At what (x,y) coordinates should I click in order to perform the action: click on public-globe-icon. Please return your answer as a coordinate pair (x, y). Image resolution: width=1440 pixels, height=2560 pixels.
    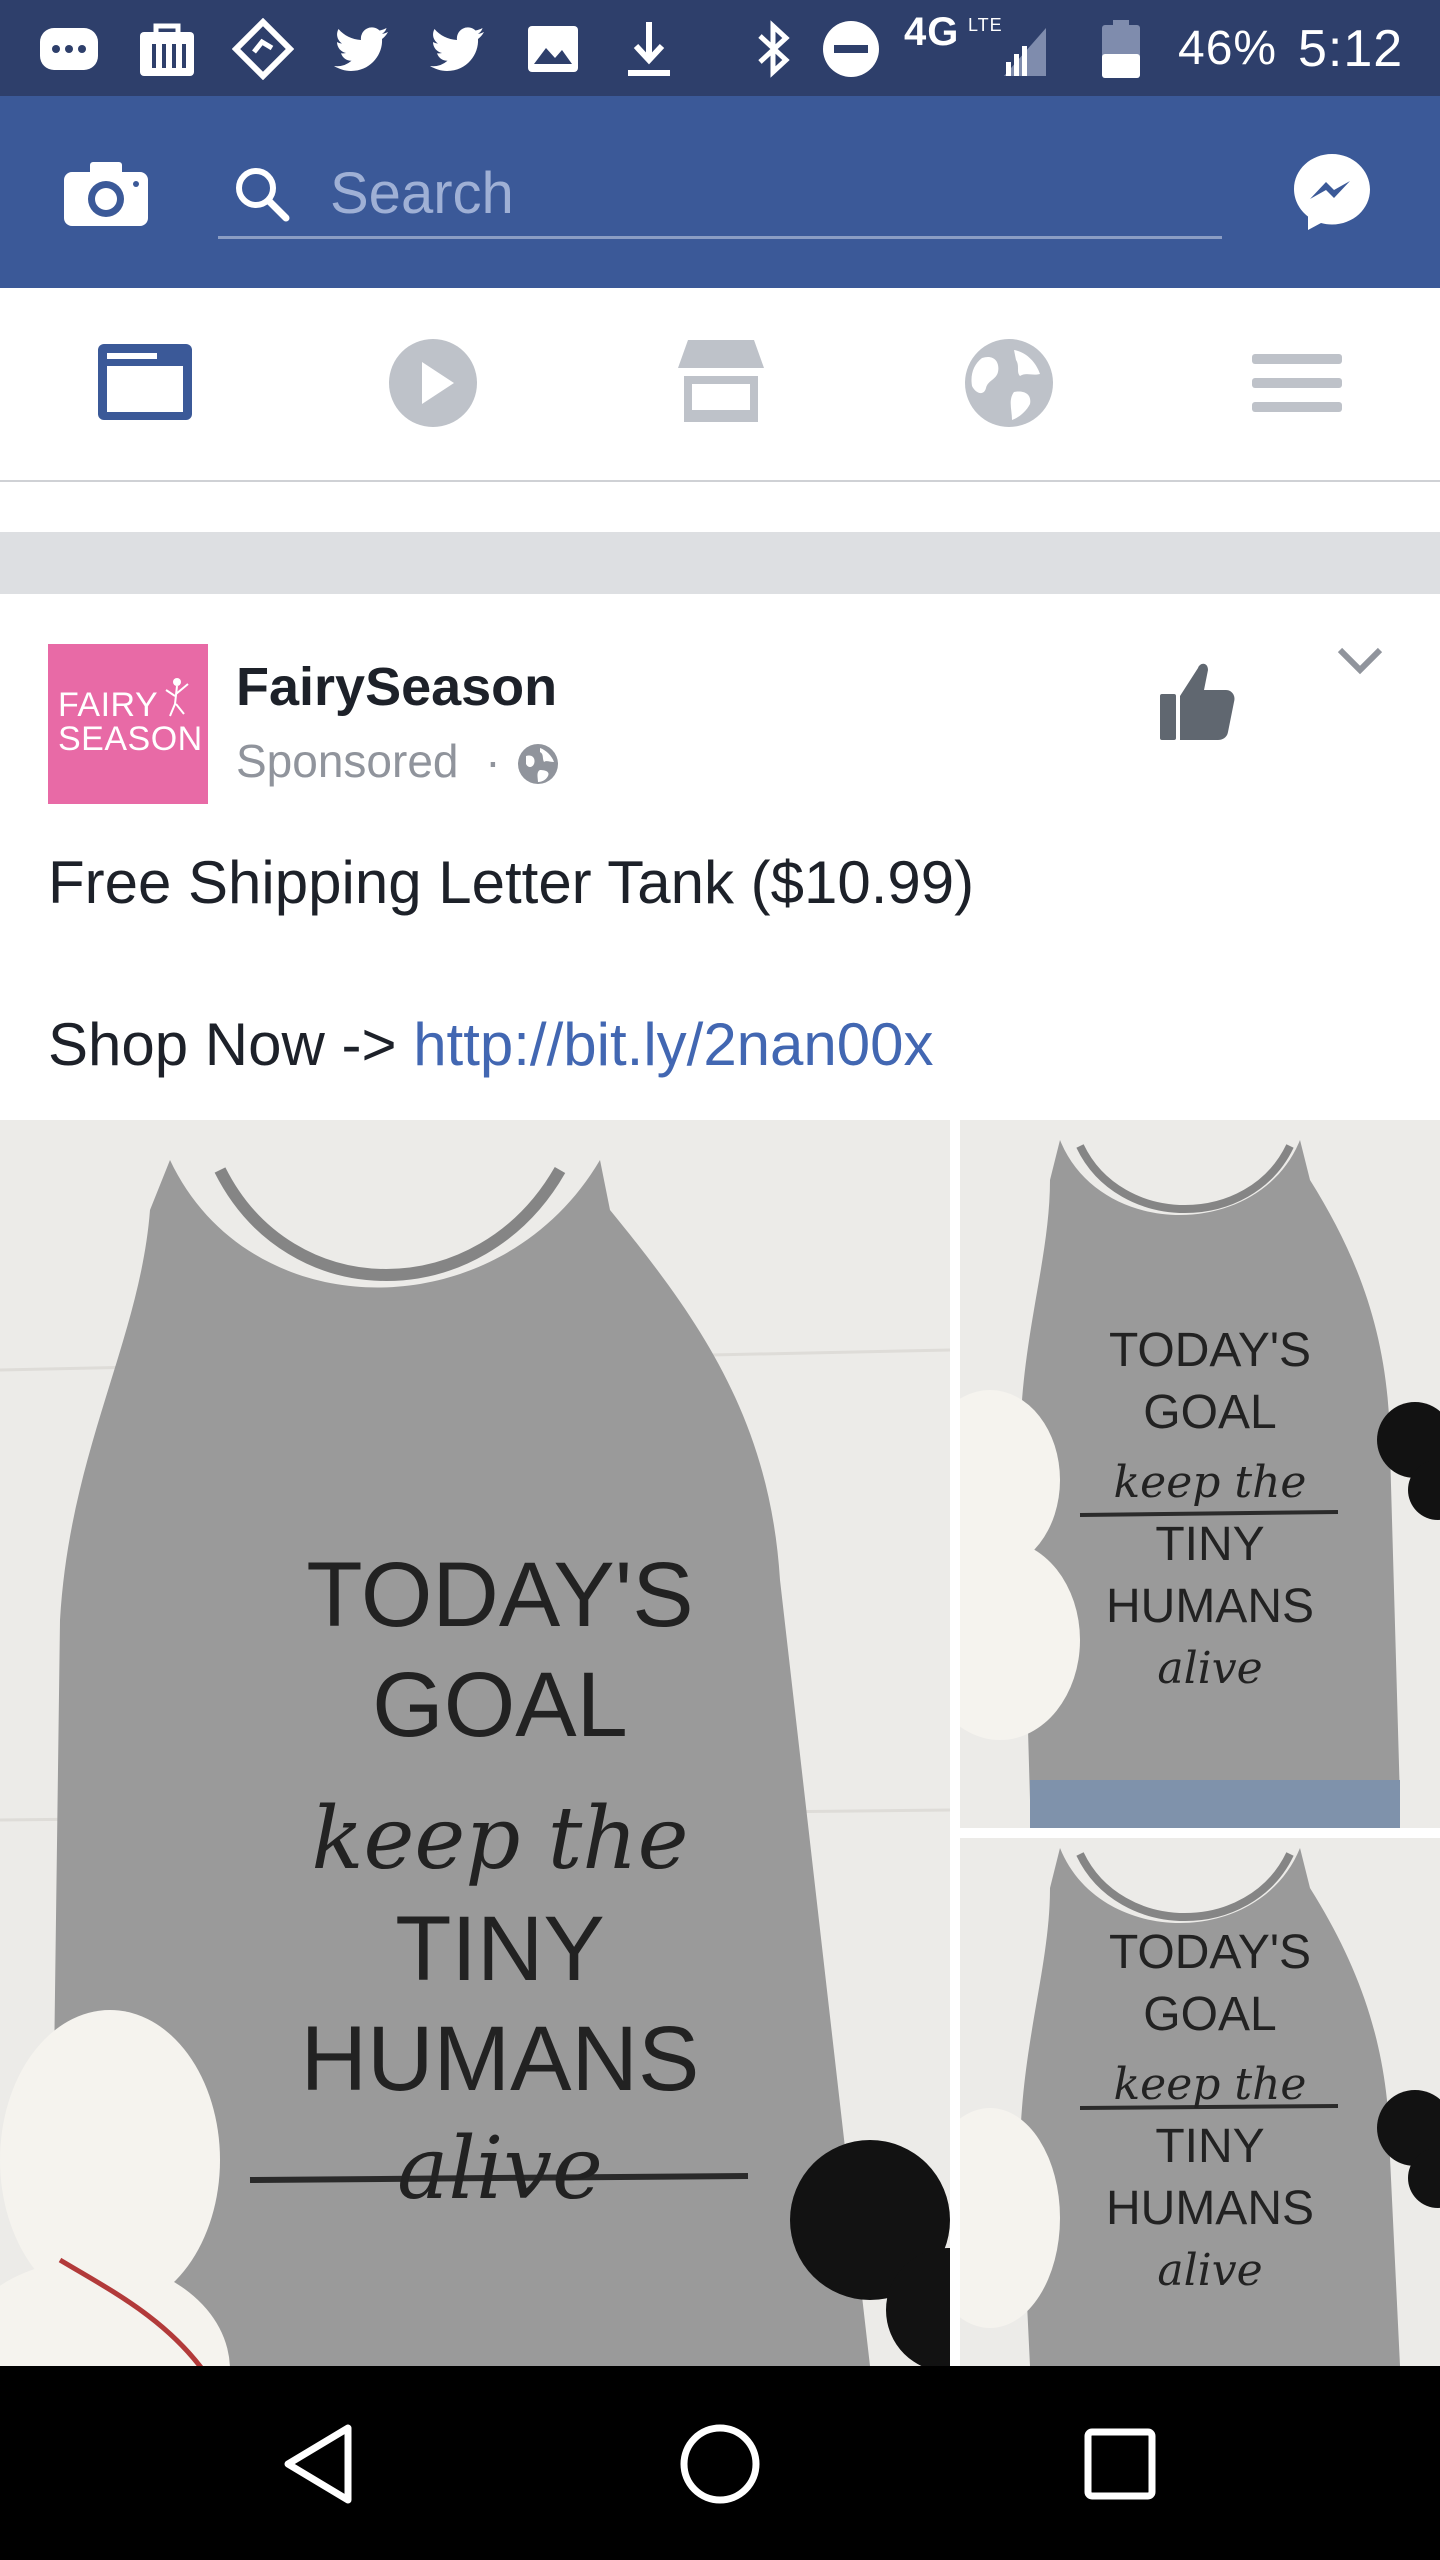
    Looking at the image, I should click on (538, 764).